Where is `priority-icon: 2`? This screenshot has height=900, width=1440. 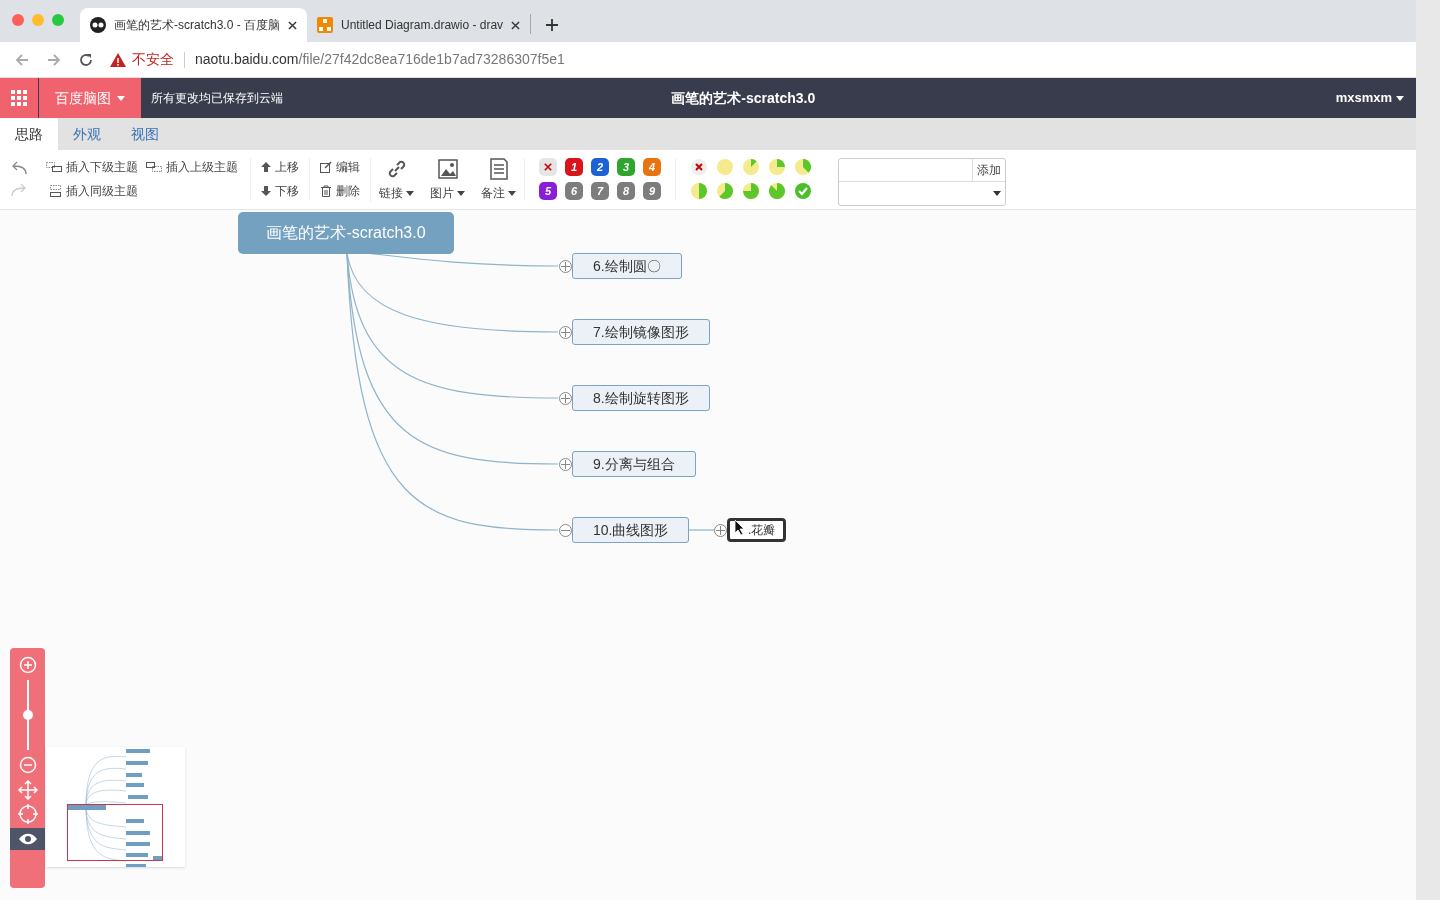 priority-icon: 2 is located at coordinates (600, 167).